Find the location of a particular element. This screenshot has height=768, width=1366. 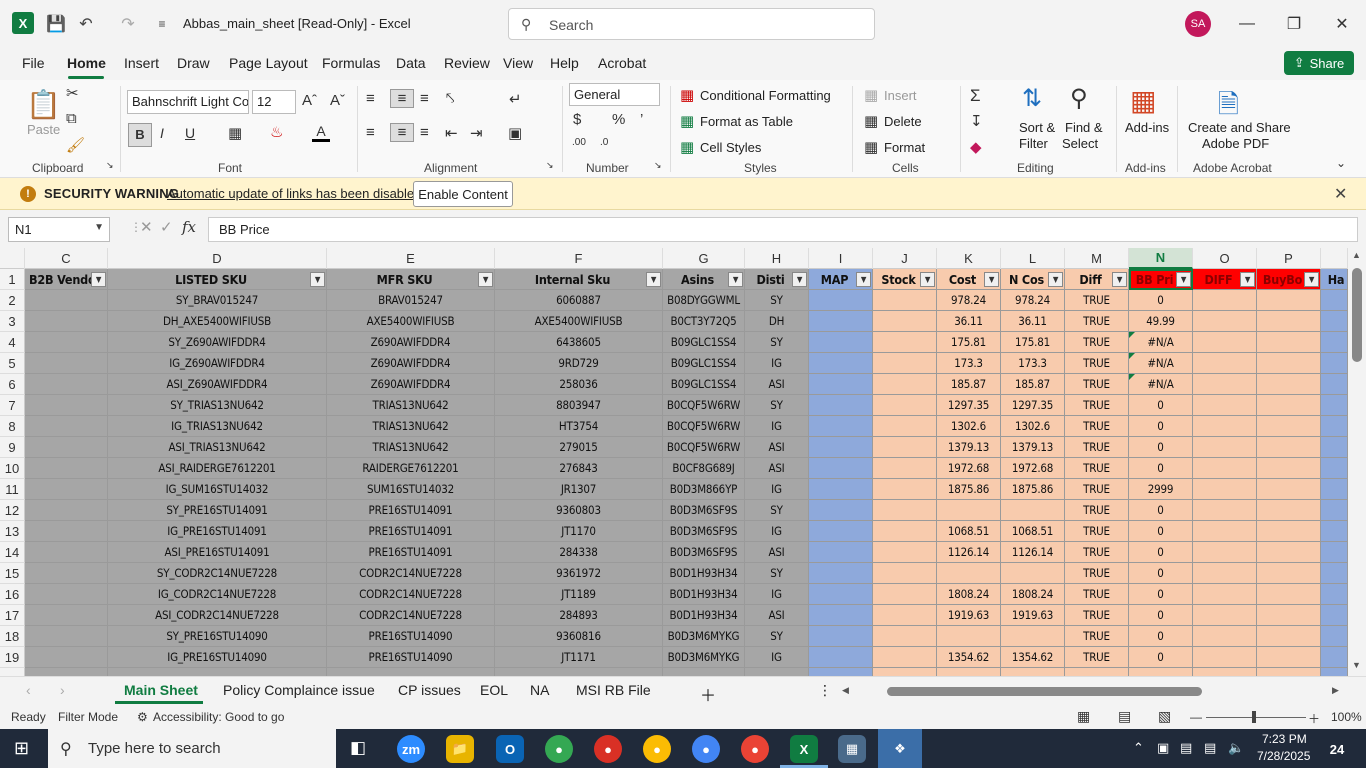

table-cell: 0 is located at coordinates (1161, 636).